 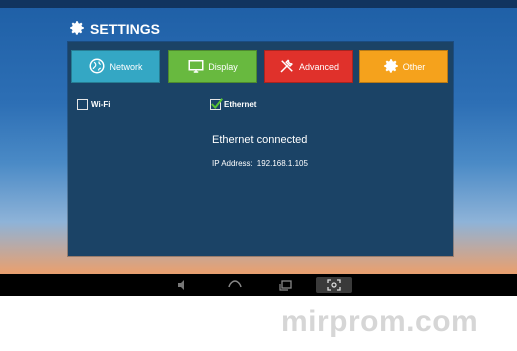 What do you see at coordinates (414, 66) in the screenshot?
I see `tab-other-label: Other` at bounding box center [414, 66].